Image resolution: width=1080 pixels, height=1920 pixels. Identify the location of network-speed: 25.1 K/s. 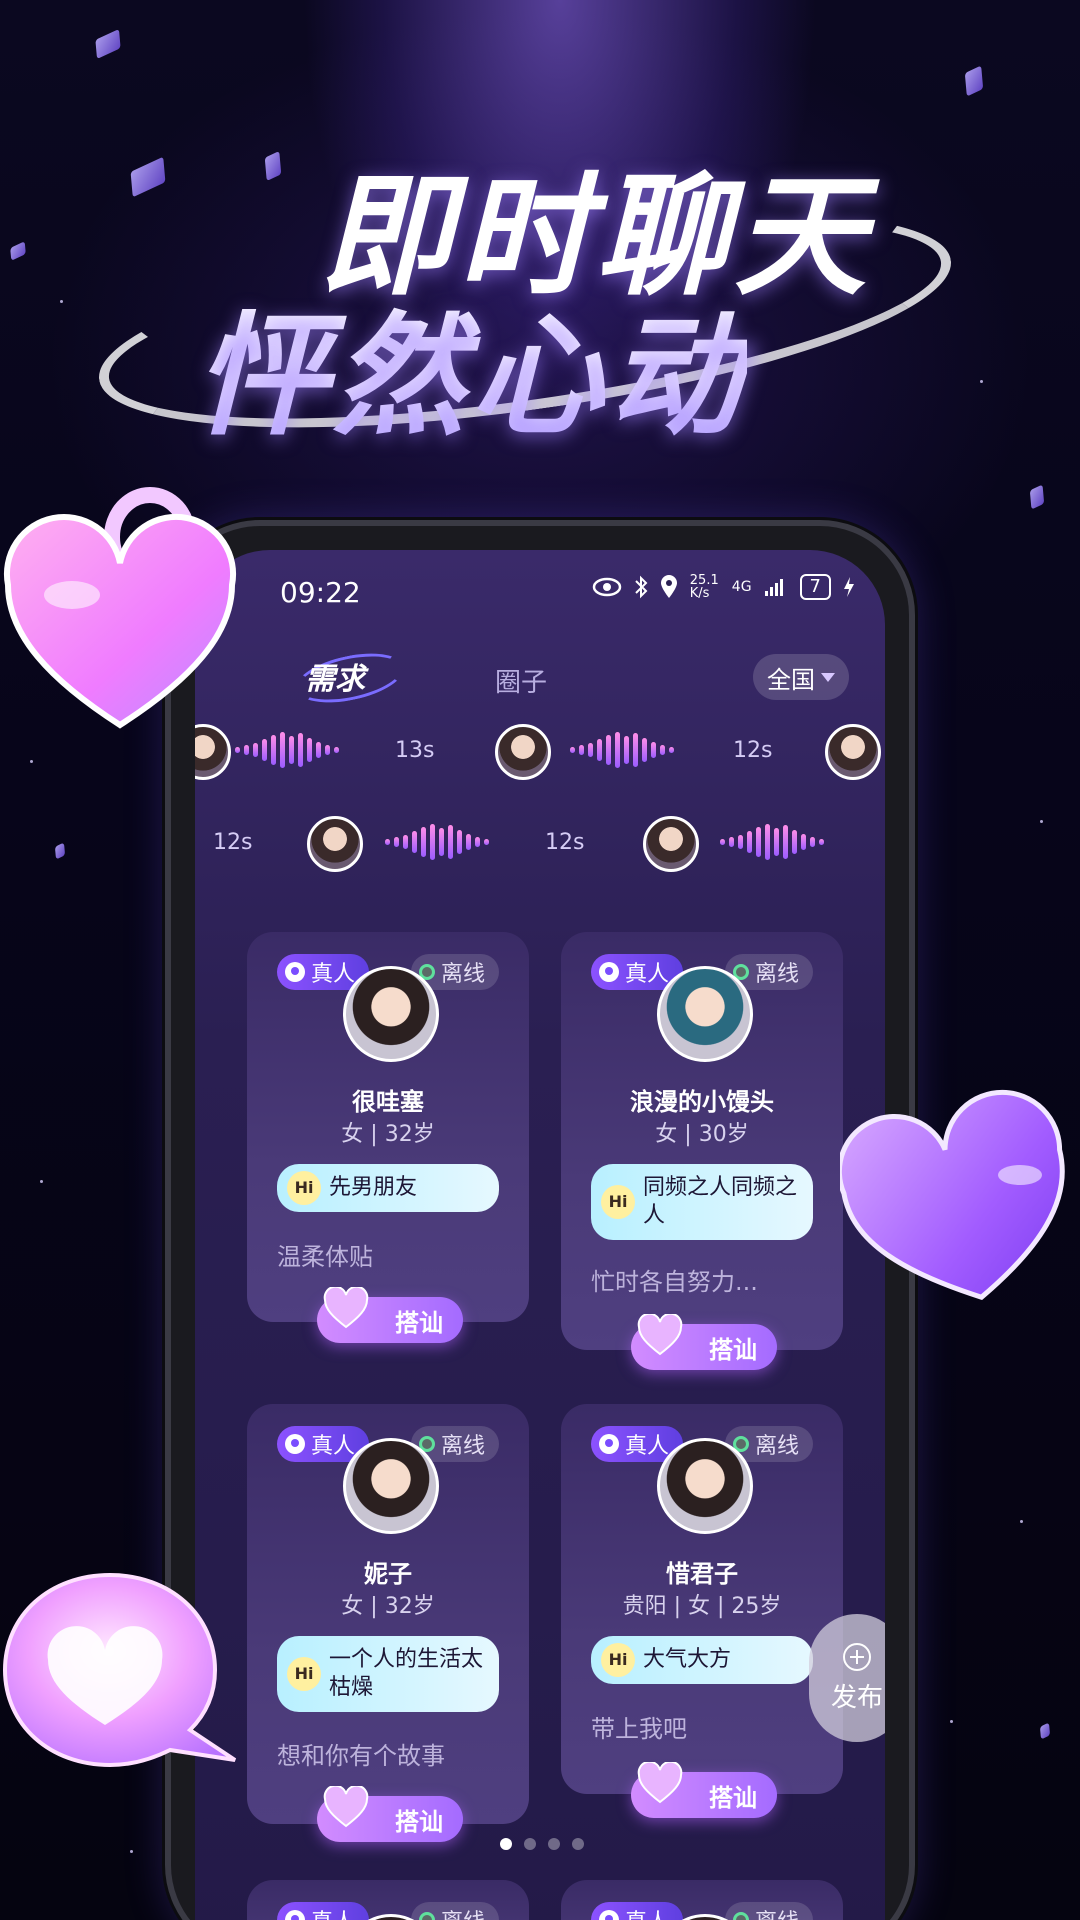
(704, 587).